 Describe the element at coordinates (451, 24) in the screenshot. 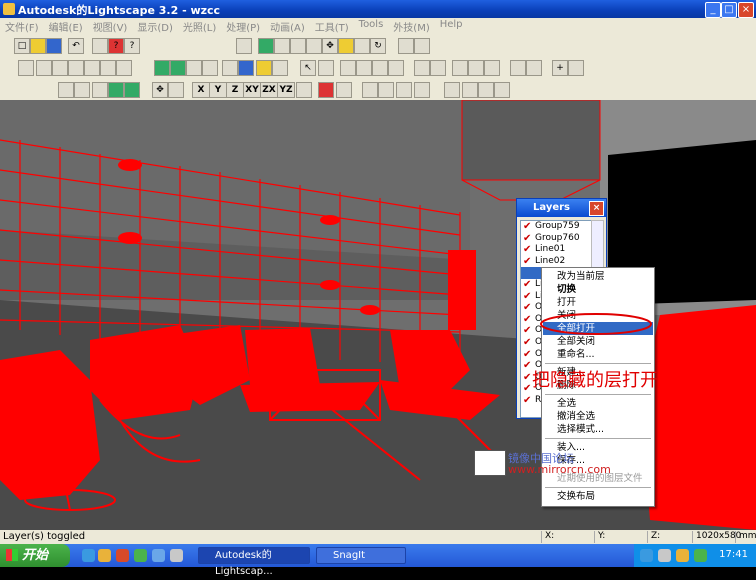

I see `menu-help: Help` at that location.